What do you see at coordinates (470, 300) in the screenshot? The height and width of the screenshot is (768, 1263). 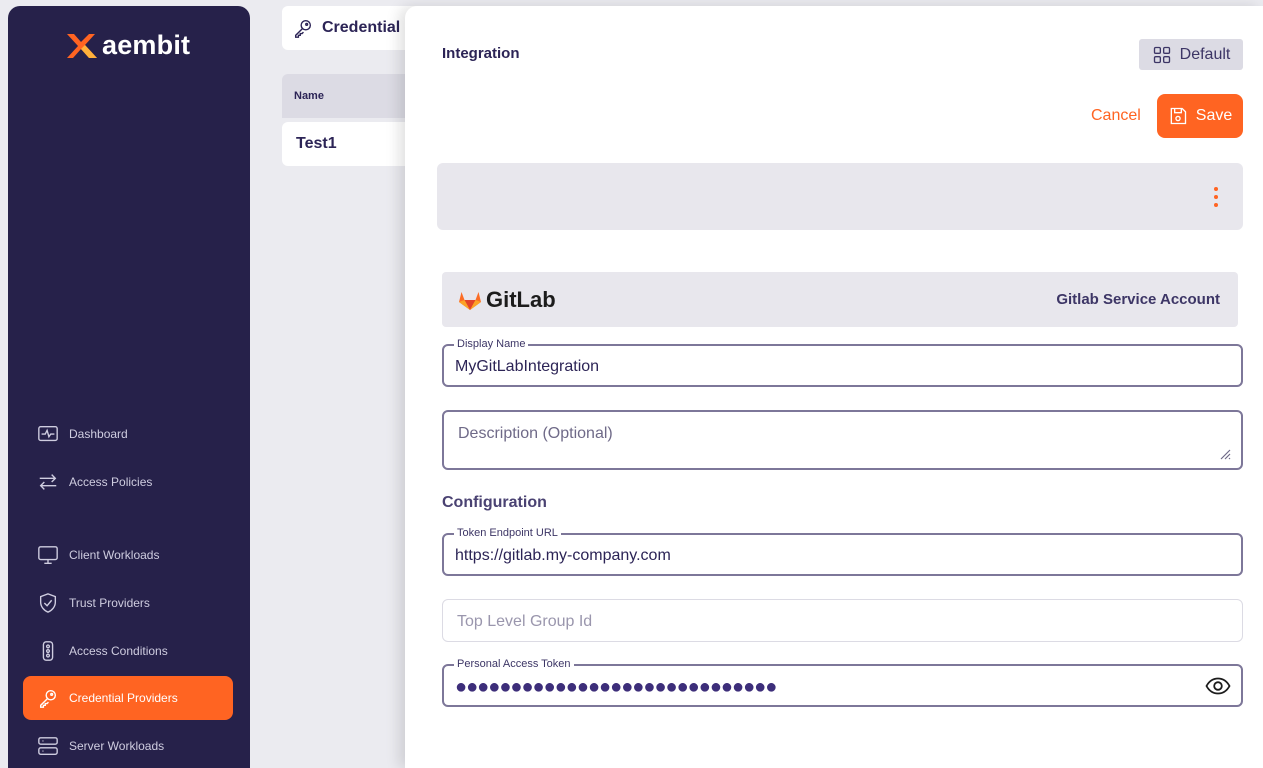 I see `gitlab-tanuki-icon` at bounding box center [470, 300].